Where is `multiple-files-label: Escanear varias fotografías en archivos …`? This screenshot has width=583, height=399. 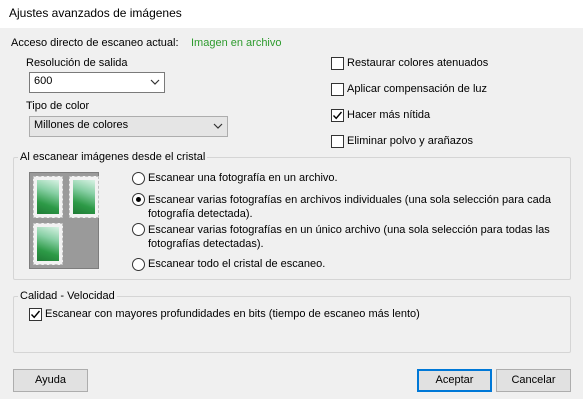 multiple-files-label: Escanear varias fotografías en archivos … is located at coordinates (349, 207).